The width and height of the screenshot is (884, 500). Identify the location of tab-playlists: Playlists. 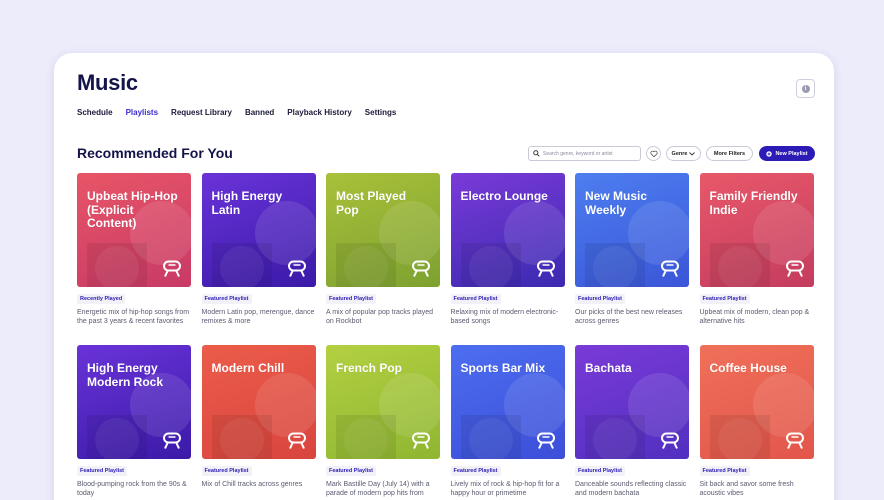
(142, 112).